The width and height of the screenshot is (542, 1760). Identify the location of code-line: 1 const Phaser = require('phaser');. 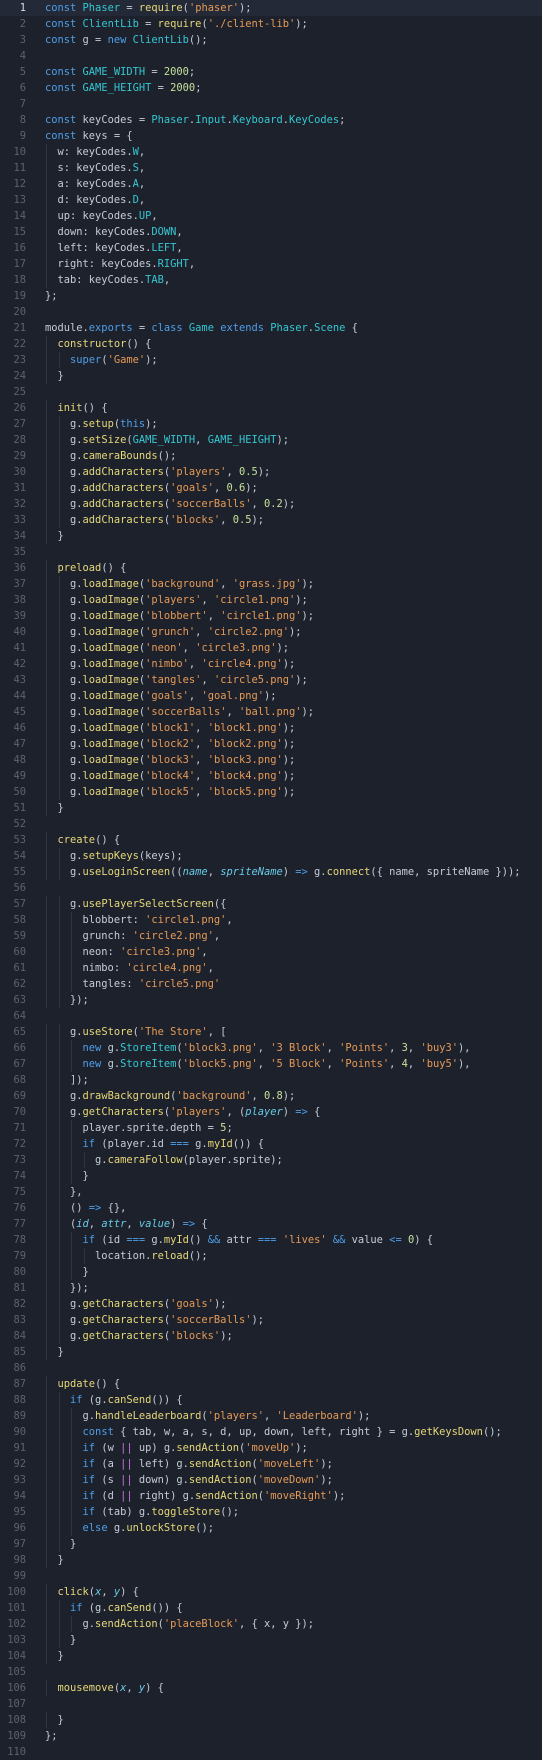
(271, 8).